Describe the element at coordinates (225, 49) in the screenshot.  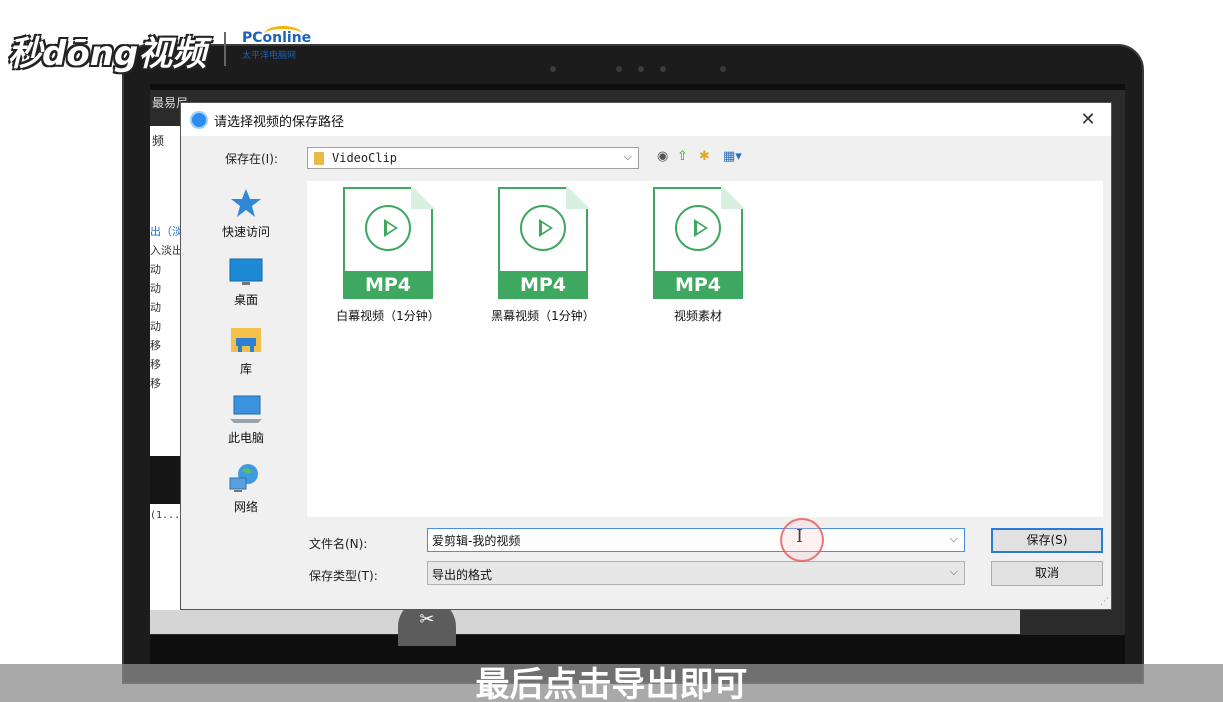
I see `logo-divider` at that location.